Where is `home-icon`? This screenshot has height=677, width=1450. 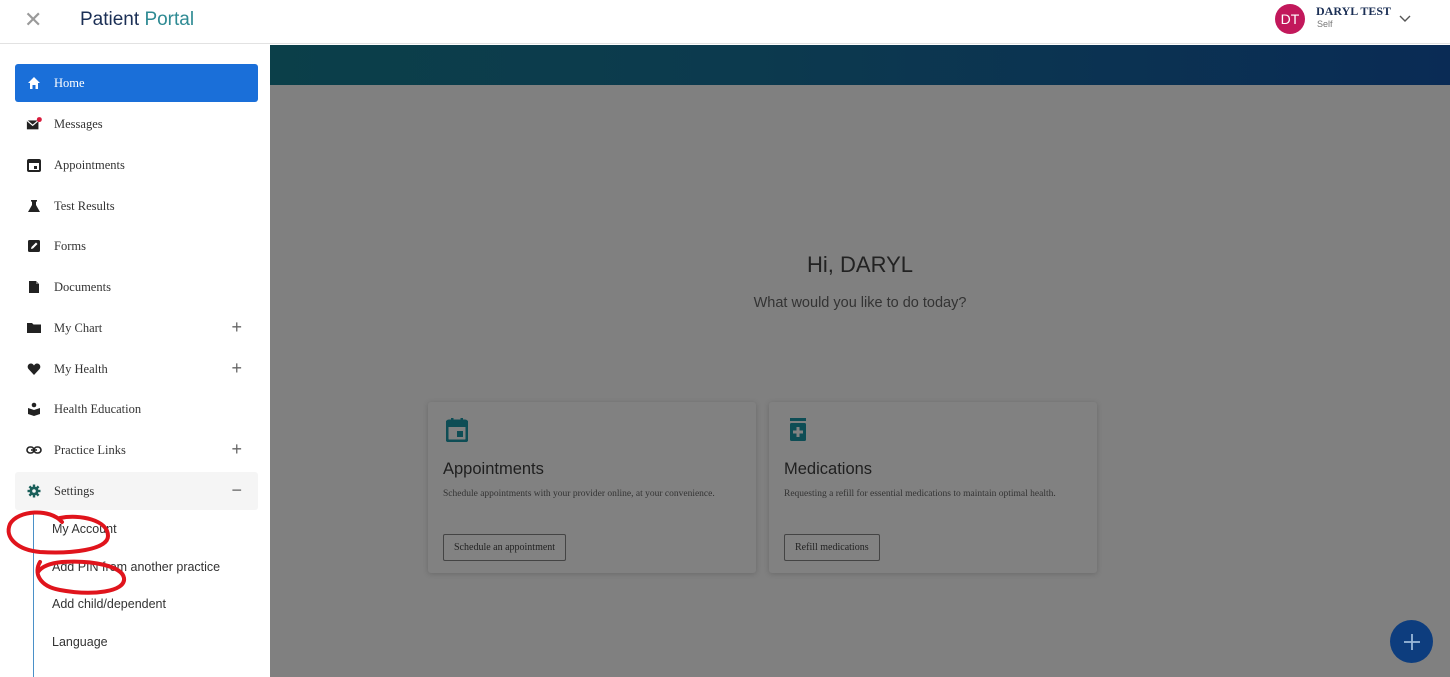
home-icon is located at coordinates (34, 83).